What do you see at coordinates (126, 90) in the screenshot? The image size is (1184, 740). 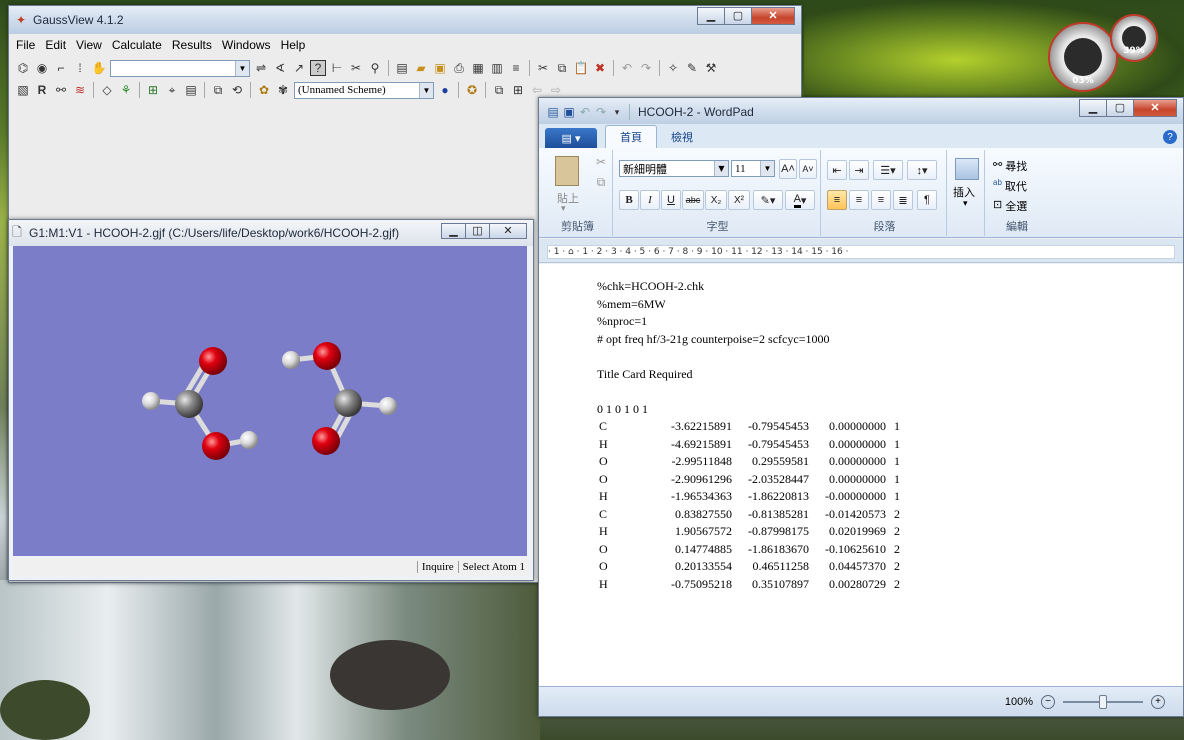 I see `surfaces-icon: ⚘` at bounding box center [126, 90].